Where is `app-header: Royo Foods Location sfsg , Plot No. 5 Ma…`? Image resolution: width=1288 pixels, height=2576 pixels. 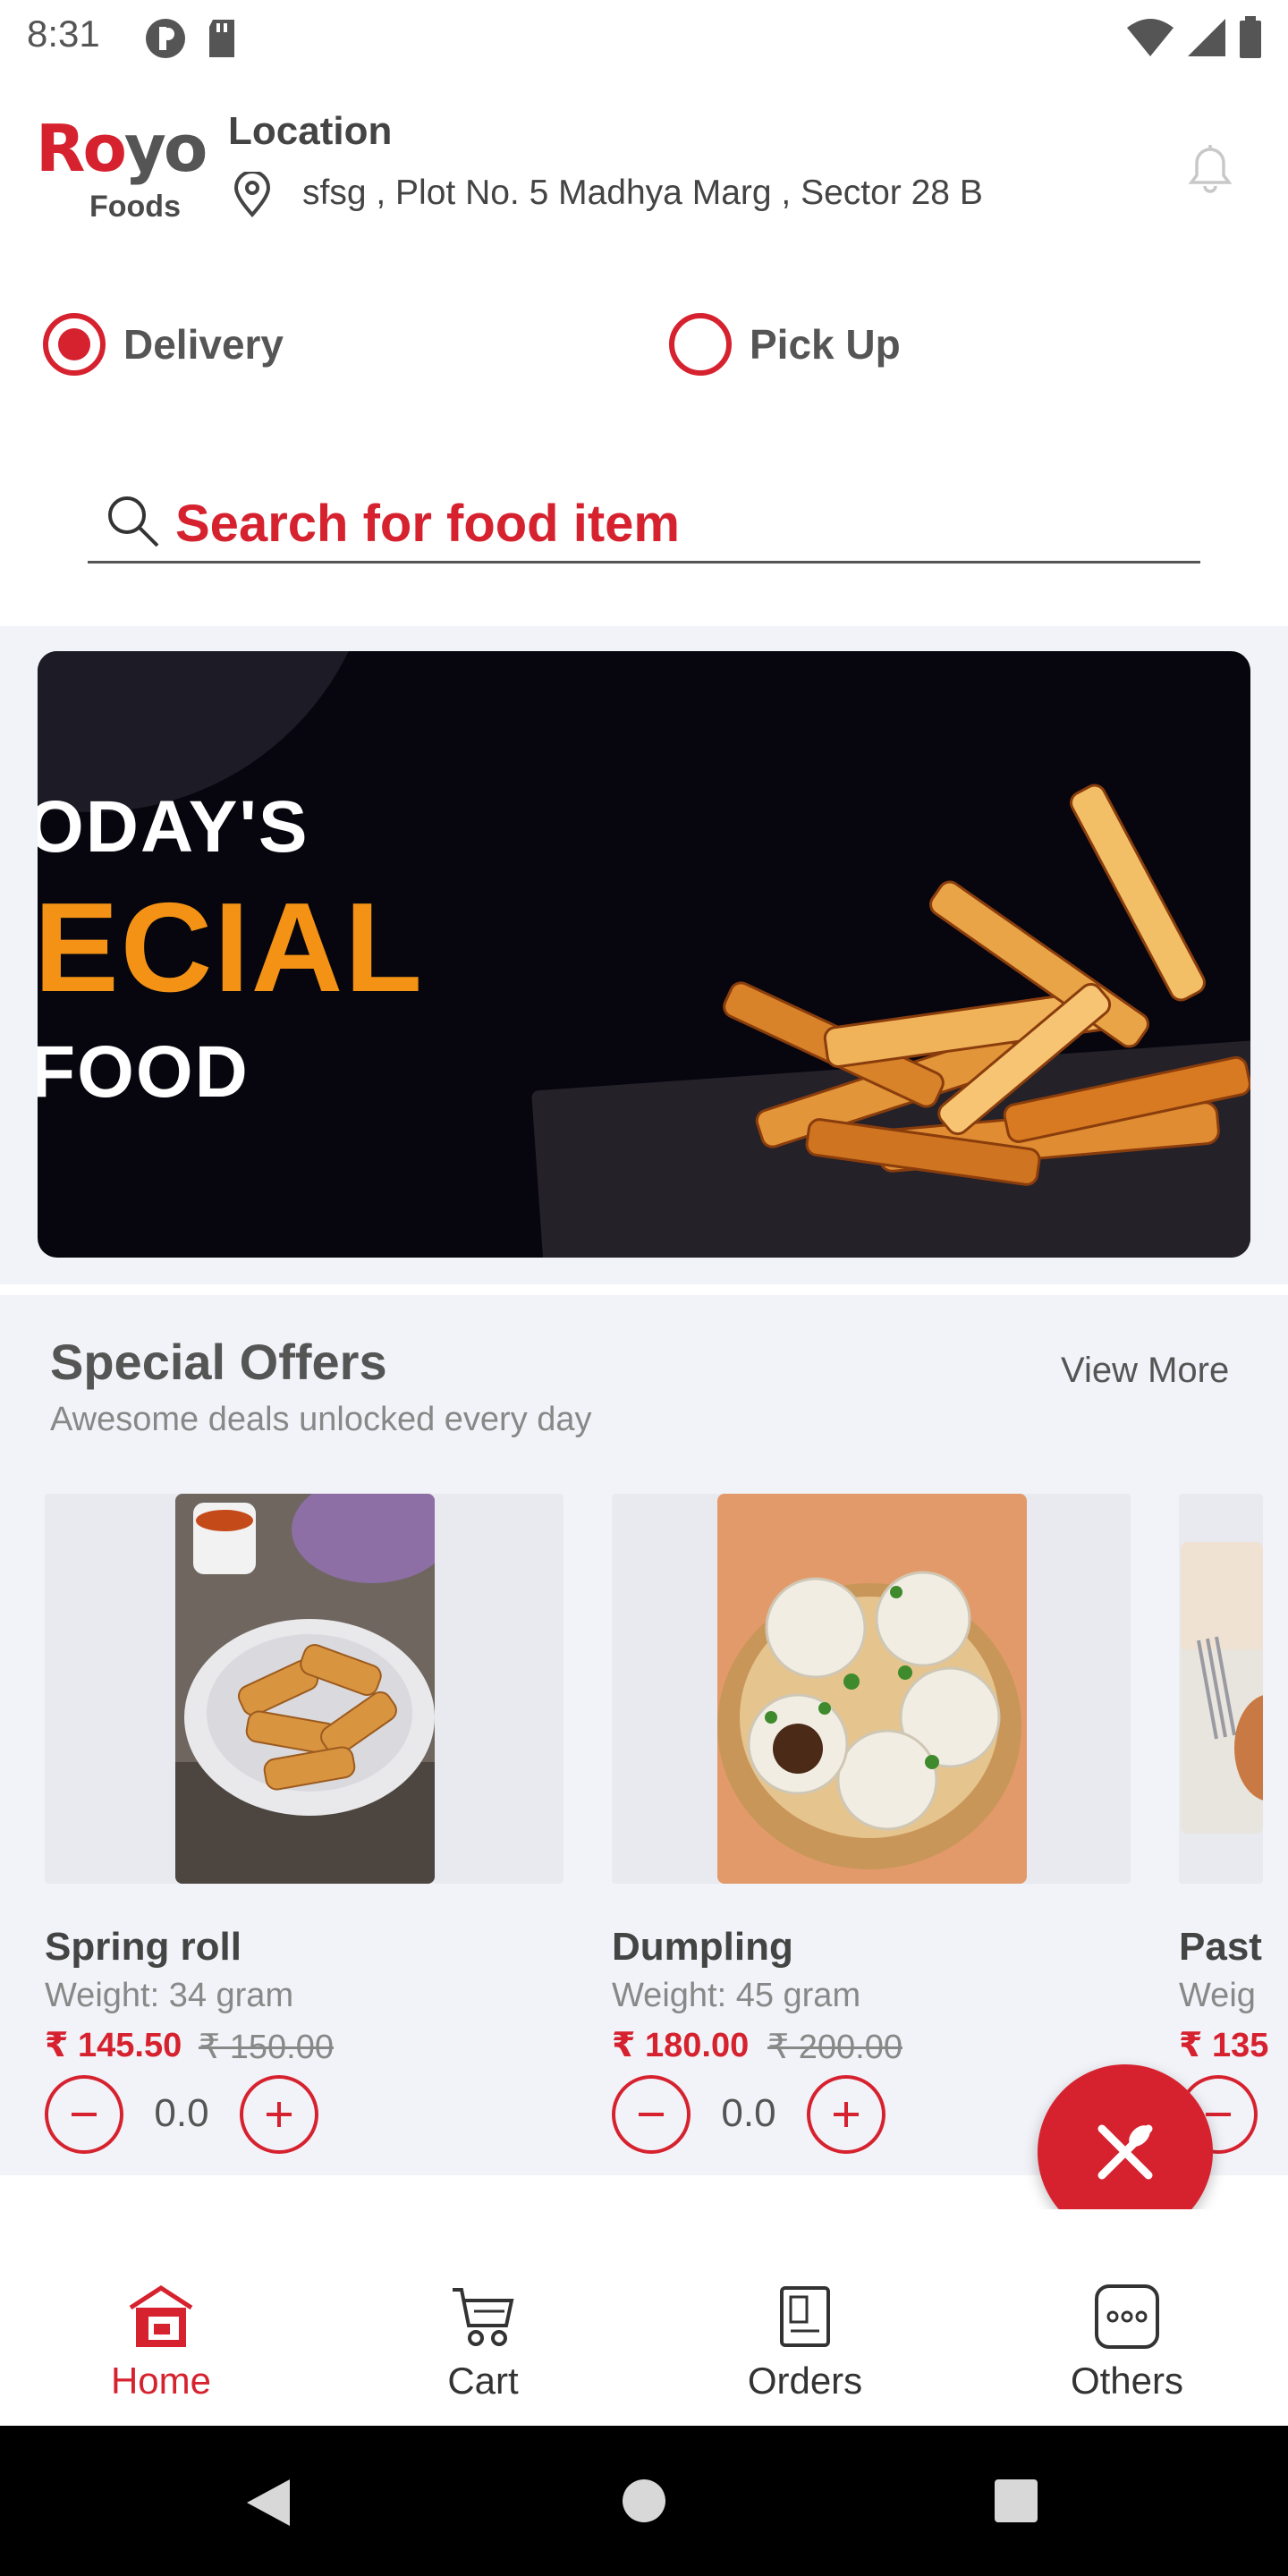 app-header: Royo Foods Location sfsg , Plot No. 5 Ma… is located at coordinates (644, 165).